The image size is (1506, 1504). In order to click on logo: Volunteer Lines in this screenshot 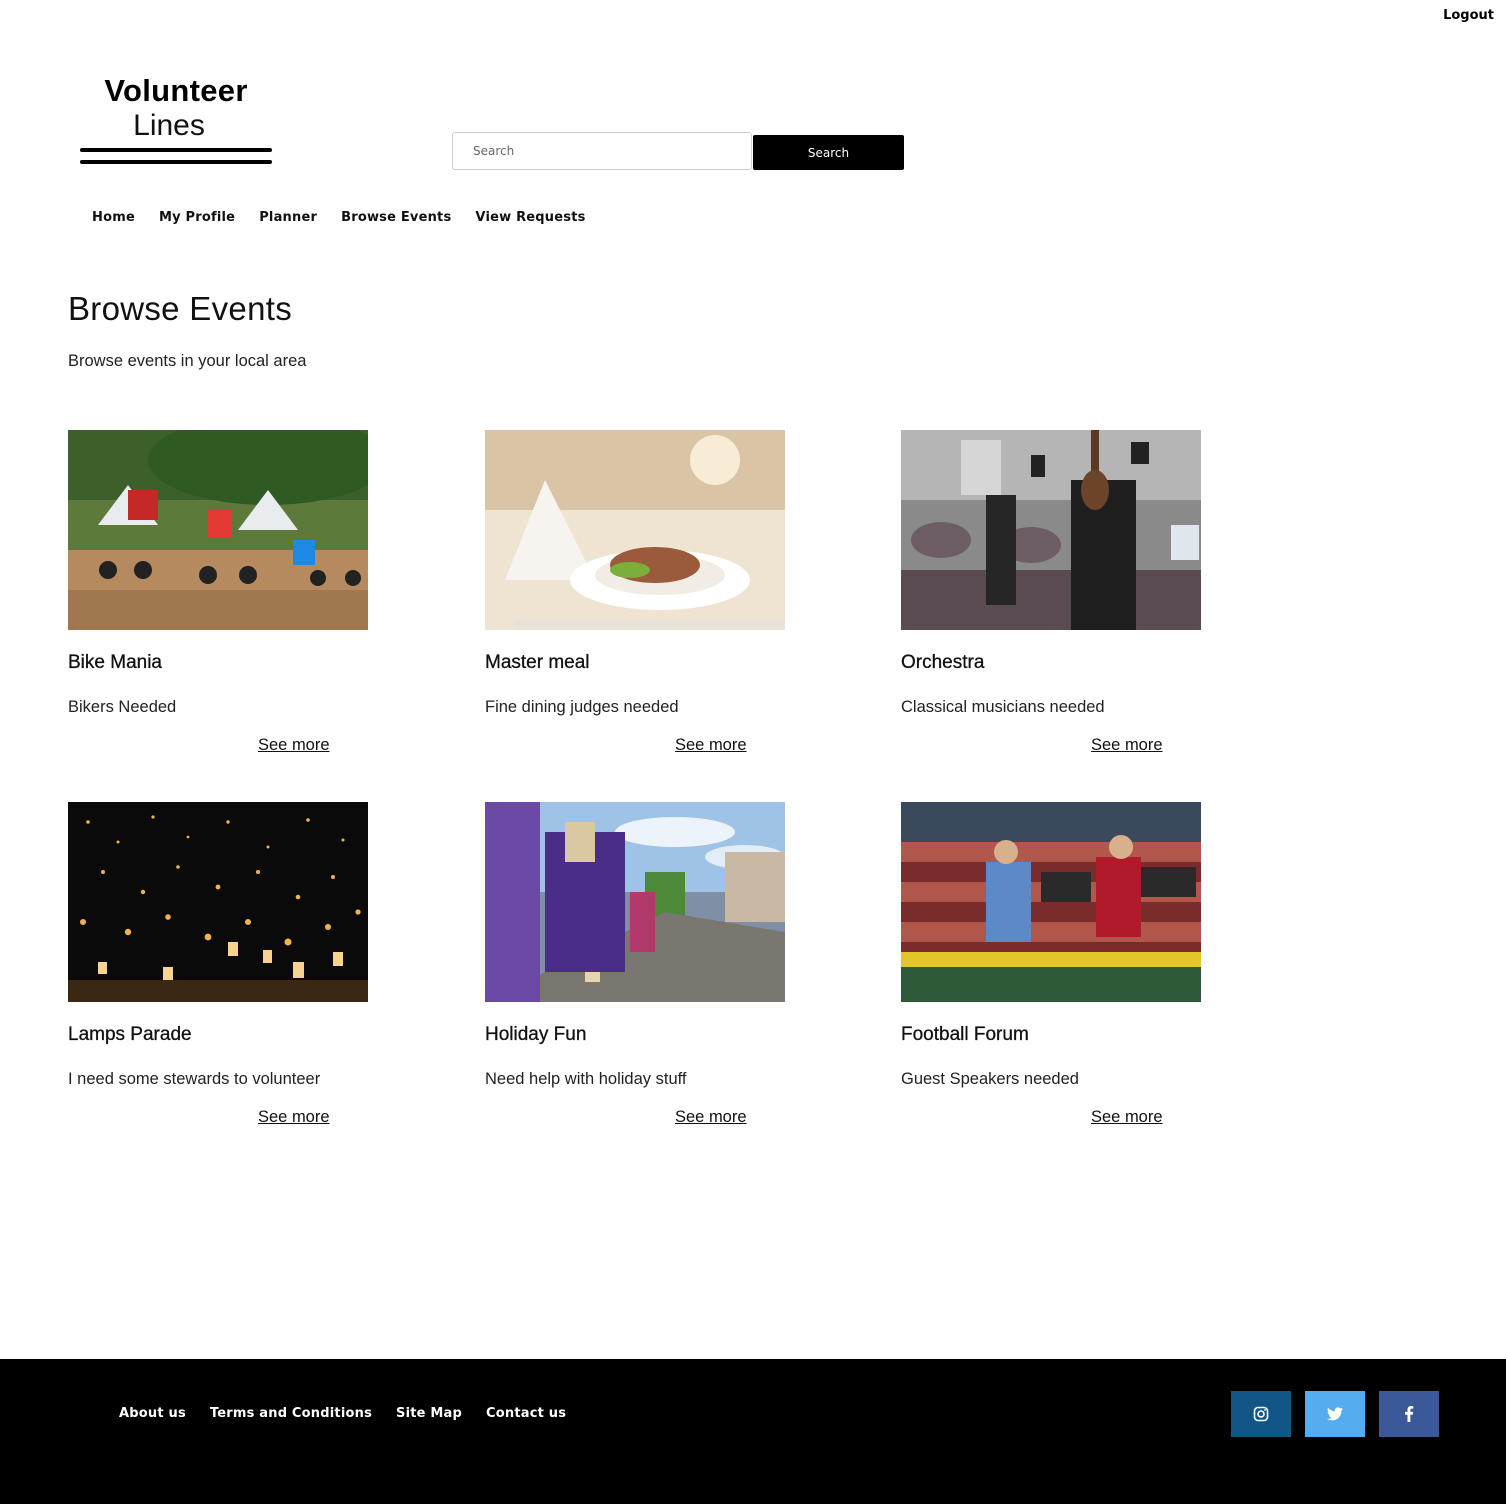, I will do `click(176, 119)`.